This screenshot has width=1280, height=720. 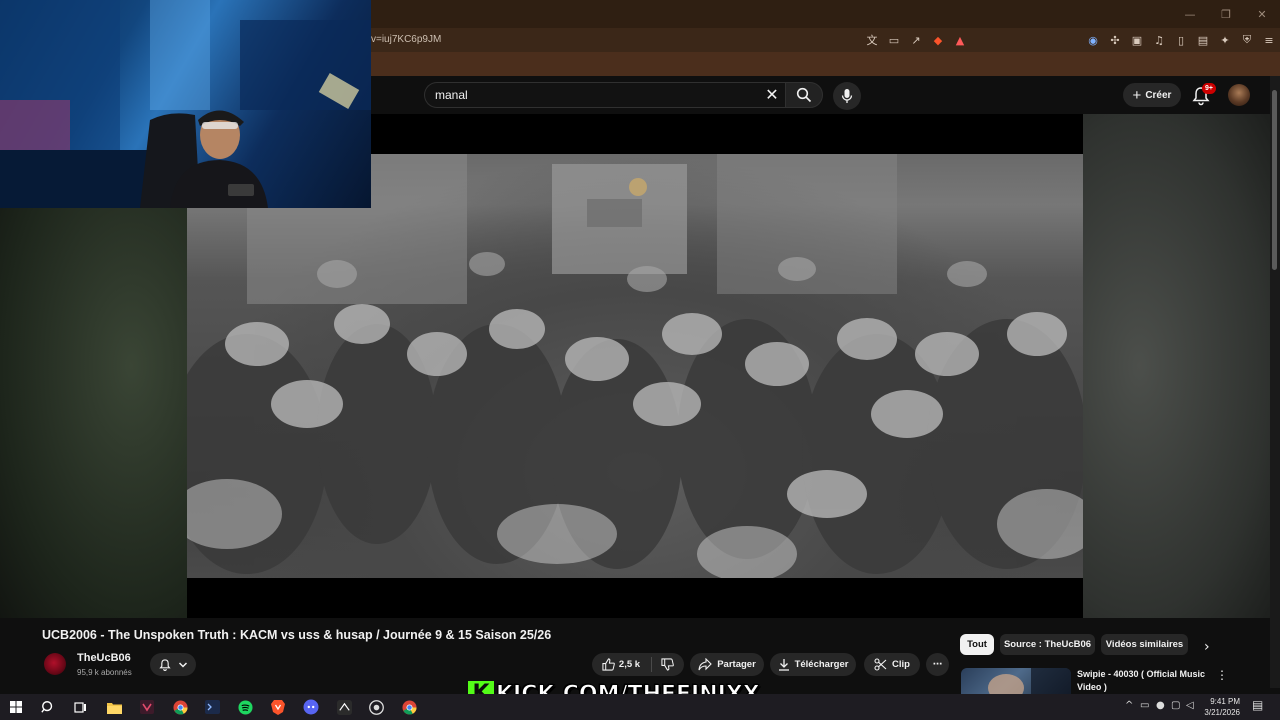 I want to click on vpn-icon: ⛨, so click(x=1247, y=40).